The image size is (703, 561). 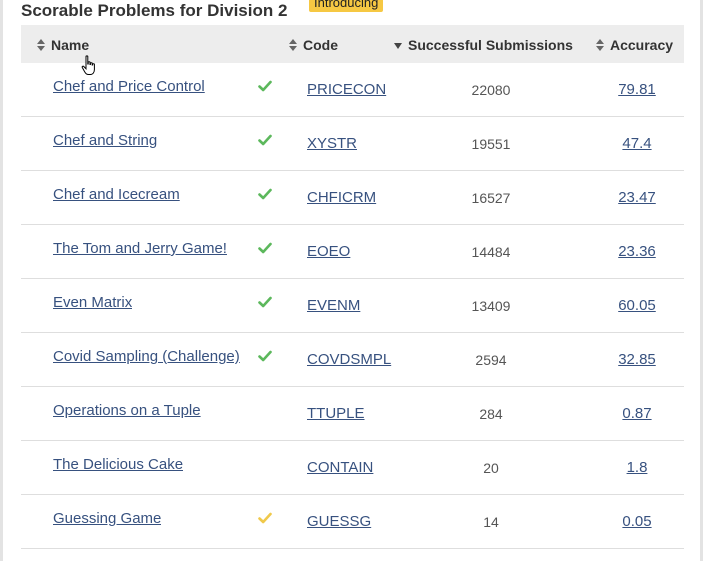 I want to click on problem-code-link: CHFICRM, so click(x=341, y=197).